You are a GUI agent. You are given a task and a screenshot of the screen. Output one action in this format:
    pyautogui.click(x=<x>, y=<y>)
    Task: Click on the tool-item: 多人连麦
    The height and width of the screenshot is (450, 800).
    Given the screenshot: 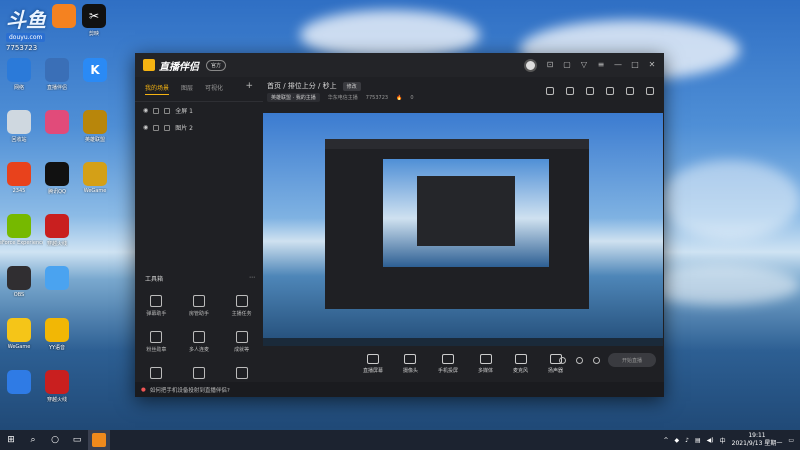 What is the action you would take?
    pyautogui.click(x=199, y=342)
    